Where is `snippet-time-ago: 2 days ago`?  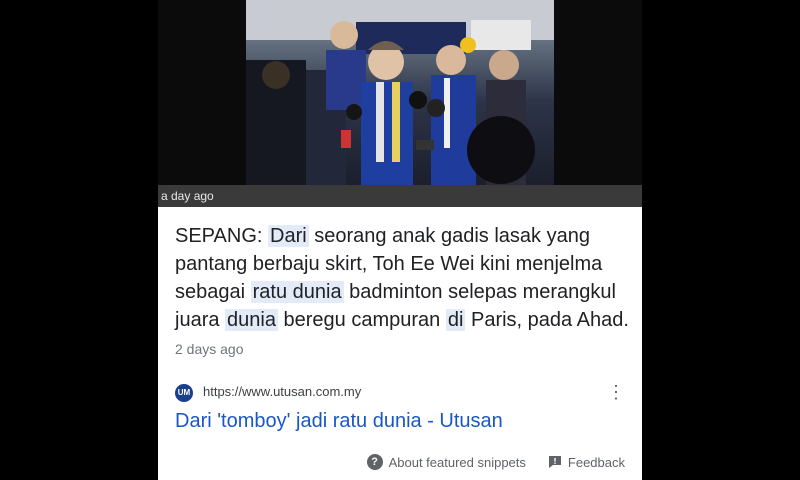 snippet-time-ago: 2 days ago is located at coordinates (209, 349).